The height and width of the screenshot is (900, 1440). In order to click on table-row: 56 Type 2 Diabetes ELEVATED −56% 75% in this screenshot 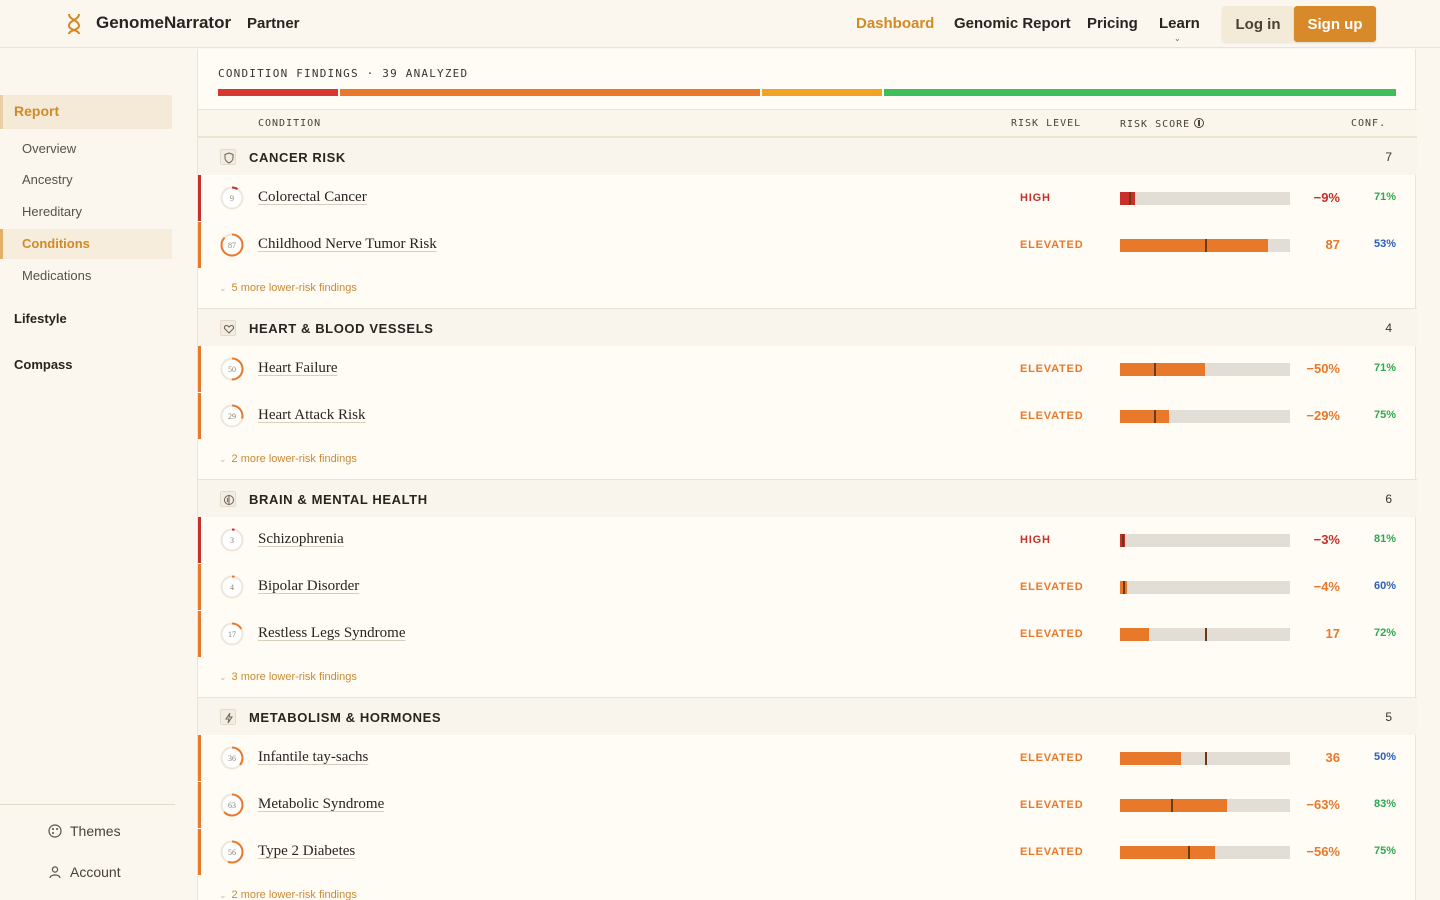, I will do `click(807, 852)`.